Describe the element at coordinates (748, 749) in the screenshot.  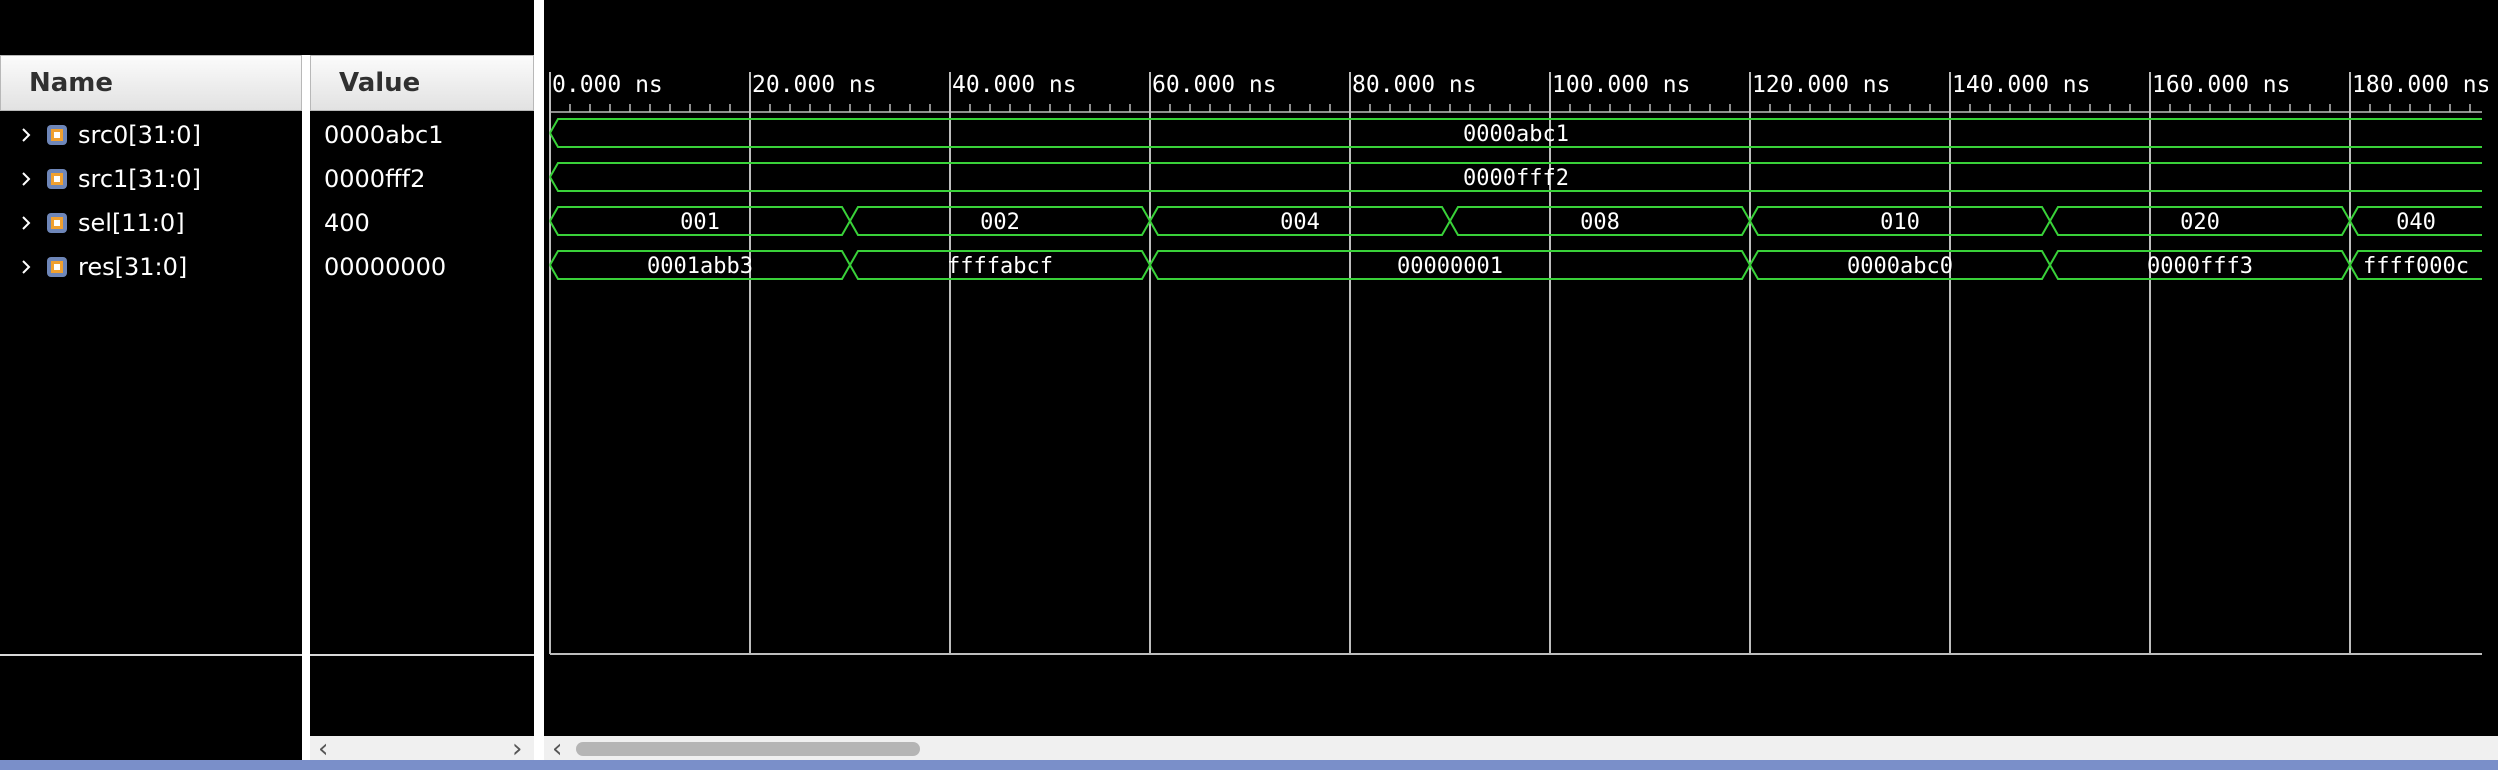
I see `scrollbar-thumb` at that location.